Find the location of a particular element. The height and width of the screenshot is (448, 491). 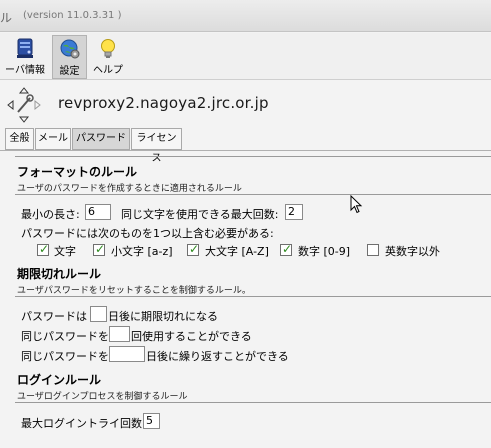

uppercase-label: 大文字 [A-Z] is located at coordinates (237, 251).